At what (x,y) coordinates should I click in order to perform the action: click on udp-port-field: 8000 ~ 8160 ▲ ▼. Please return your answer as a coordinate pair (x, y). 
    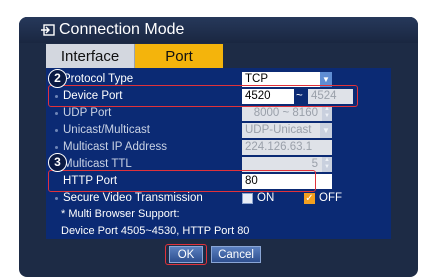
    Looking at the image, I should click on (287, 113).